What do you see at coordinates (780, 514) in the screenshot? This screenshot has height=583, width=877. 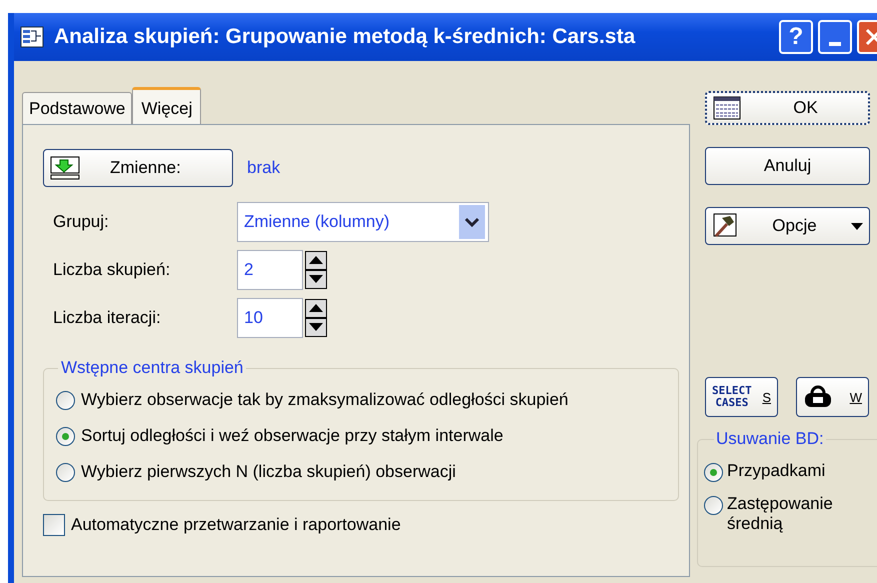 I see `radio-label: Zastępowanie średnią` at bounding box center [780, 514].